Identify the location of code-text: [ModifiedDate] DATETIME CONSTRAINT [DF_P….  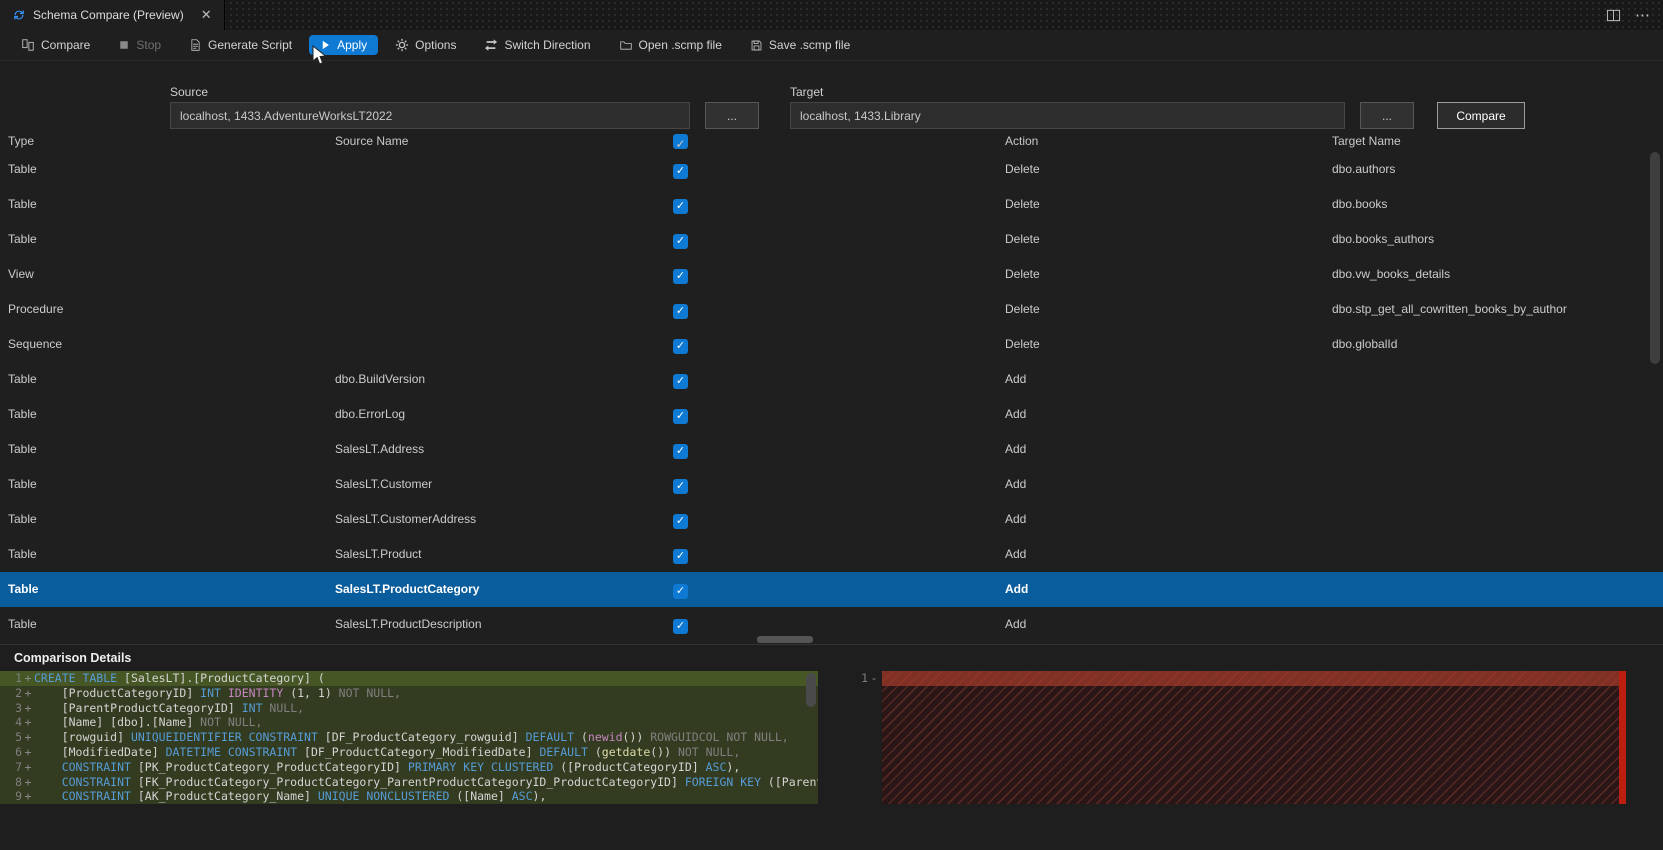
(387, 751).